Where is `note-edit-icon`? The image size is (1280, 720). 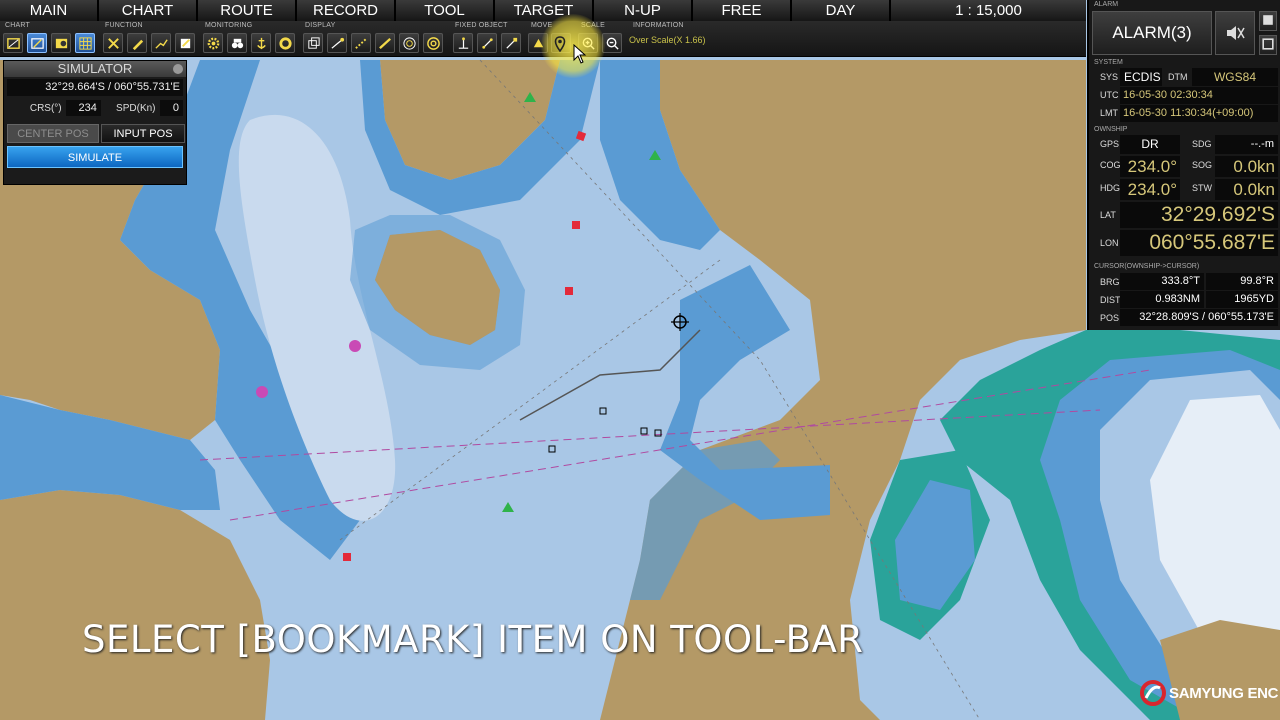 note-edit-icon is located at coordinates (185, 43).